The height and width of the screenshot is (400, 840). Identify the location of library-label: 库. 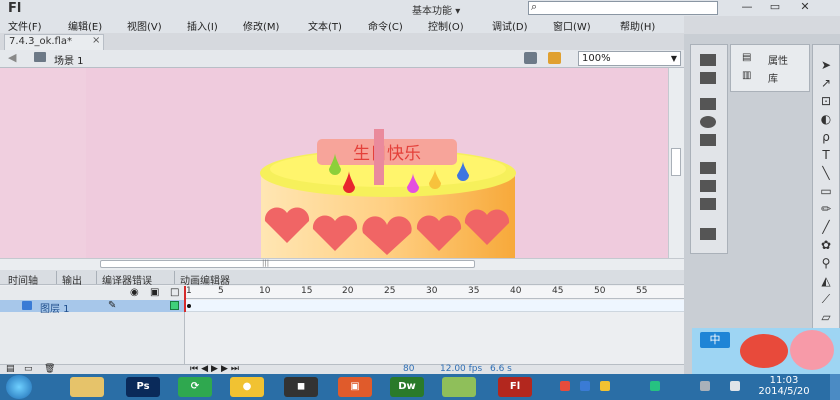
(773, 77).